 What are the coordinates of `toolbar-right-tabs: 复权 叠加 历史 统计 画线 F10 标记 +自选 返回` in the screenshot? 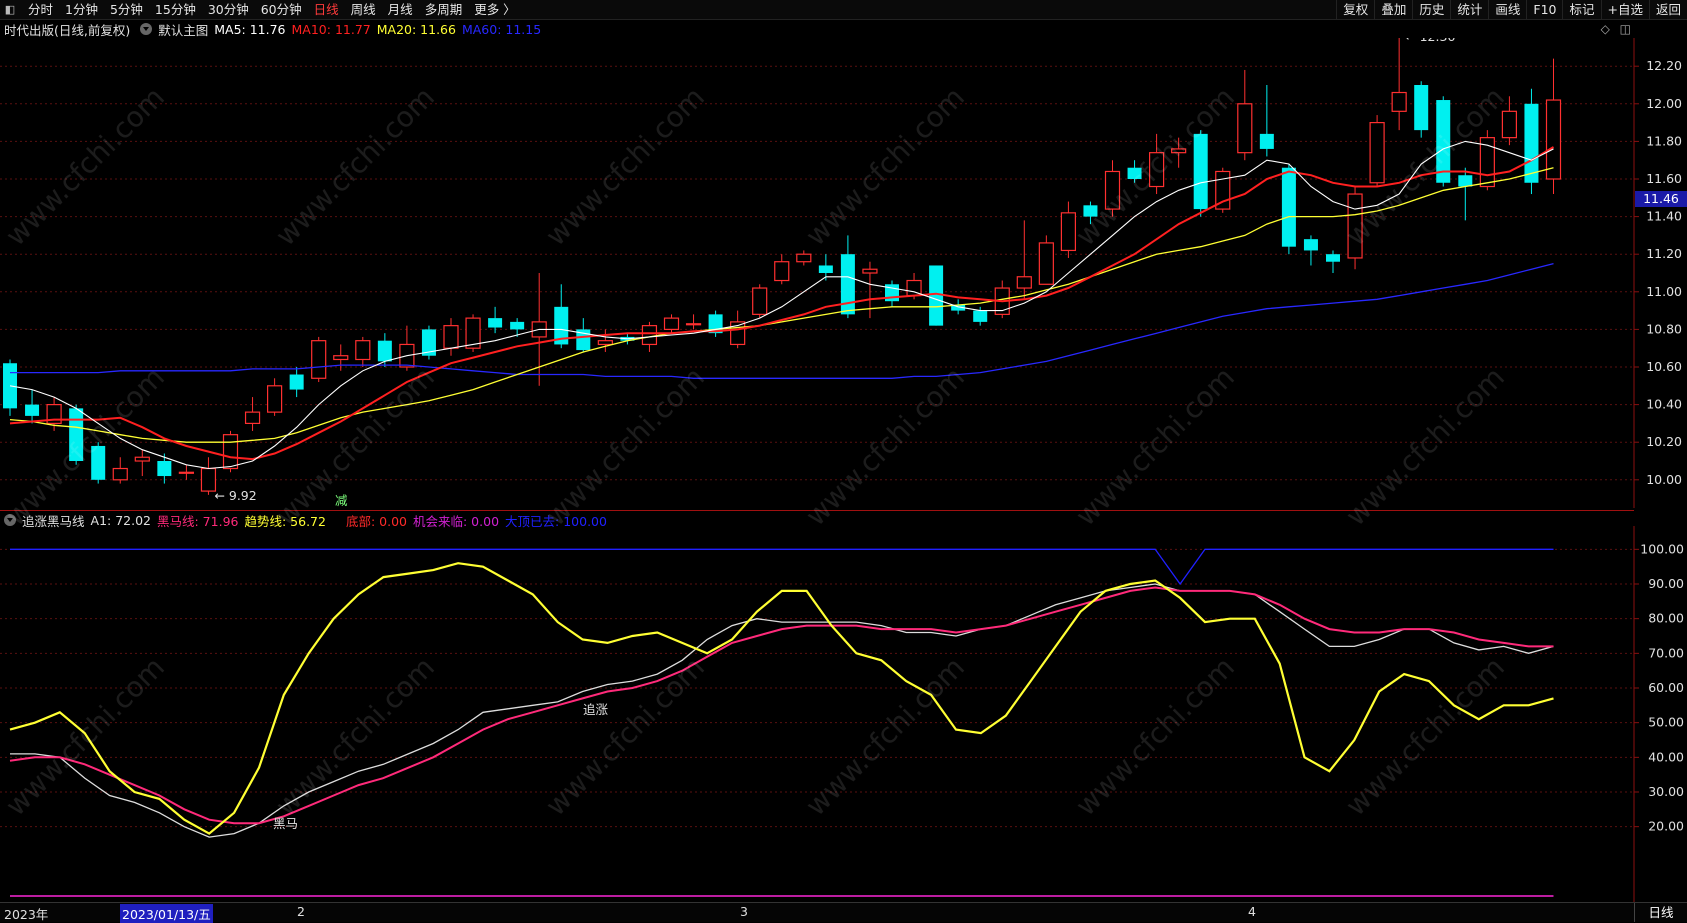 It's located at (1511, 9).